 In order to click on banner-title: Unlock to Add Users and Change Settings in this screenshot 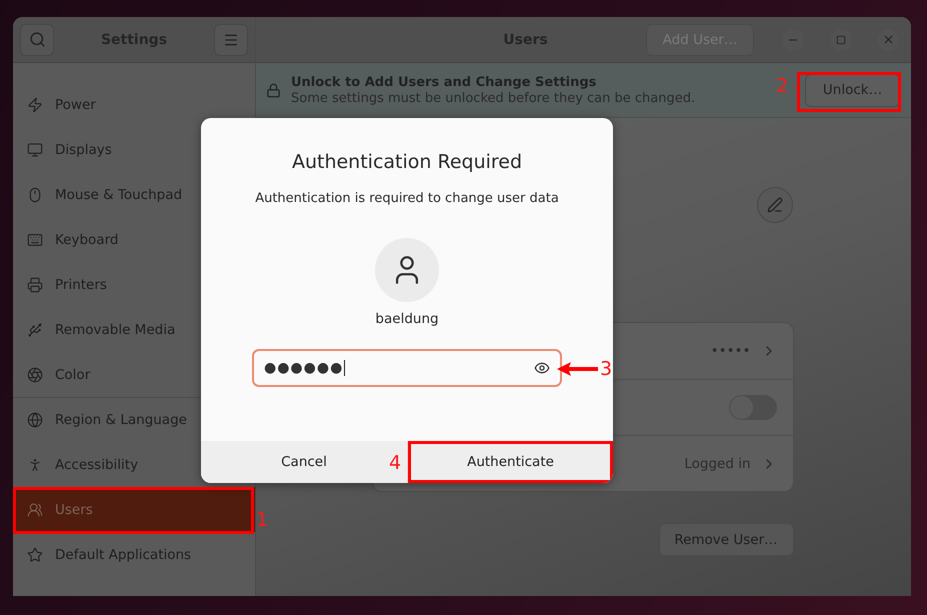, I will do `click(443, 82)`.